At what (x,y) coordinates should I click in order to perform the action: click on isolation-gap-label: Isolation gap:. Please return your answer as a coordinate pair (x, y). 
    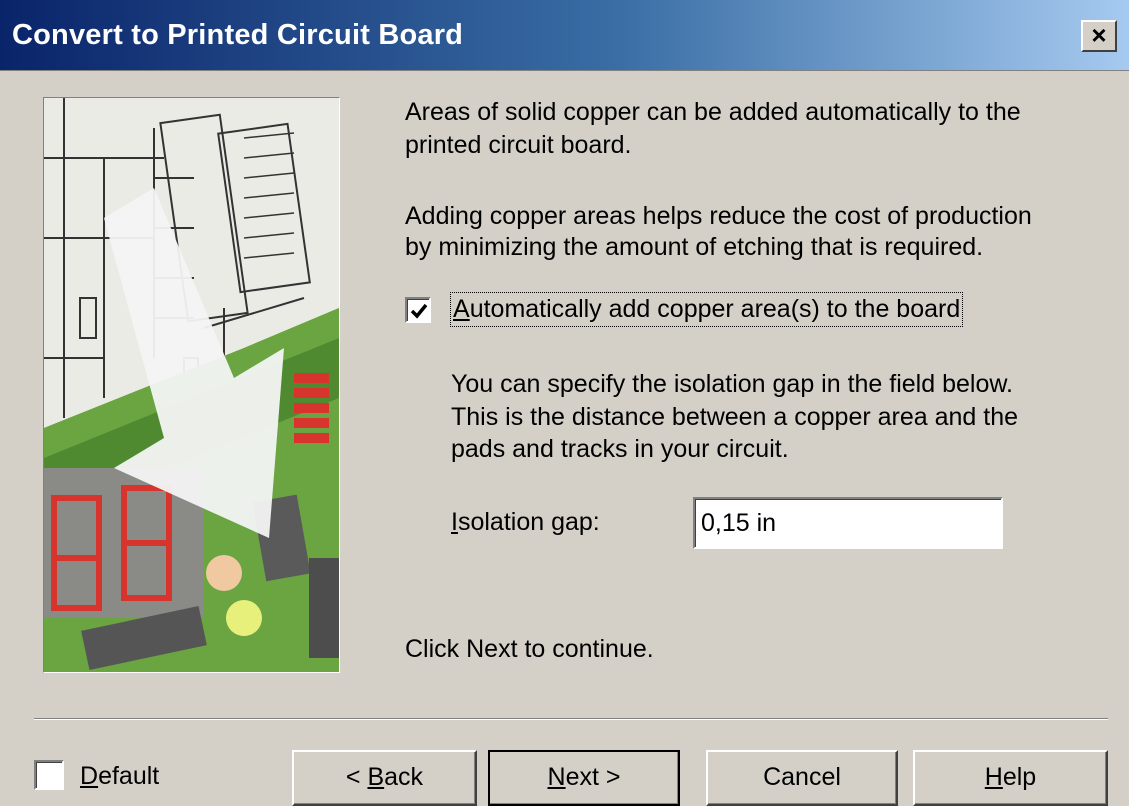
    Looking at the image, I should click on (525, 522).